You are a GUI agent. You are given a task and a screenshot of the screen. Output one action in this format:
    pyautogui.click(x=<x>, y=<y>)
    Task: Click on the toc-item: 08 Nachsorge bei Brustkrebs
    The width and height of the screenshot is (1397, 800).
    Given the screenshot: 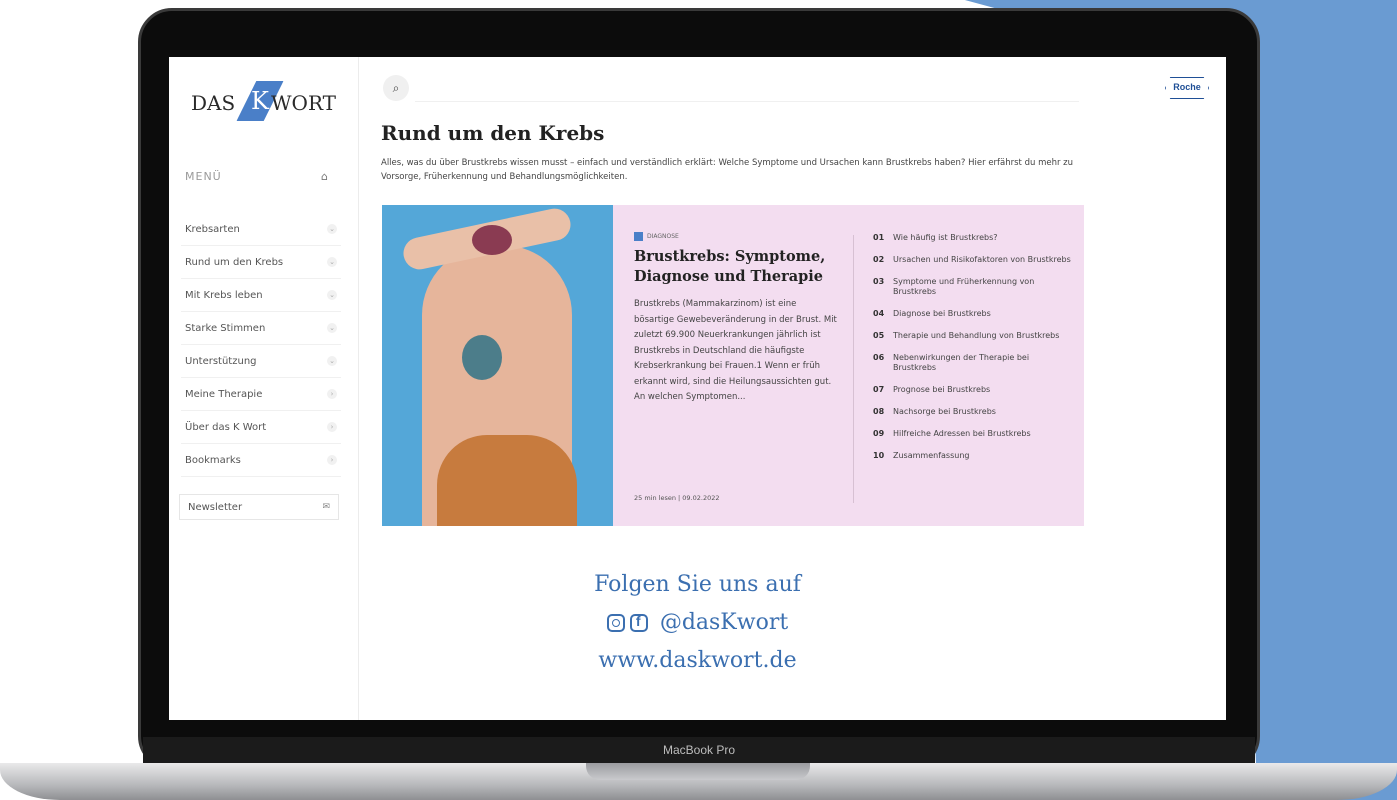 What is the action you would take?
    pyautogui.click(x=973, y=412)
    